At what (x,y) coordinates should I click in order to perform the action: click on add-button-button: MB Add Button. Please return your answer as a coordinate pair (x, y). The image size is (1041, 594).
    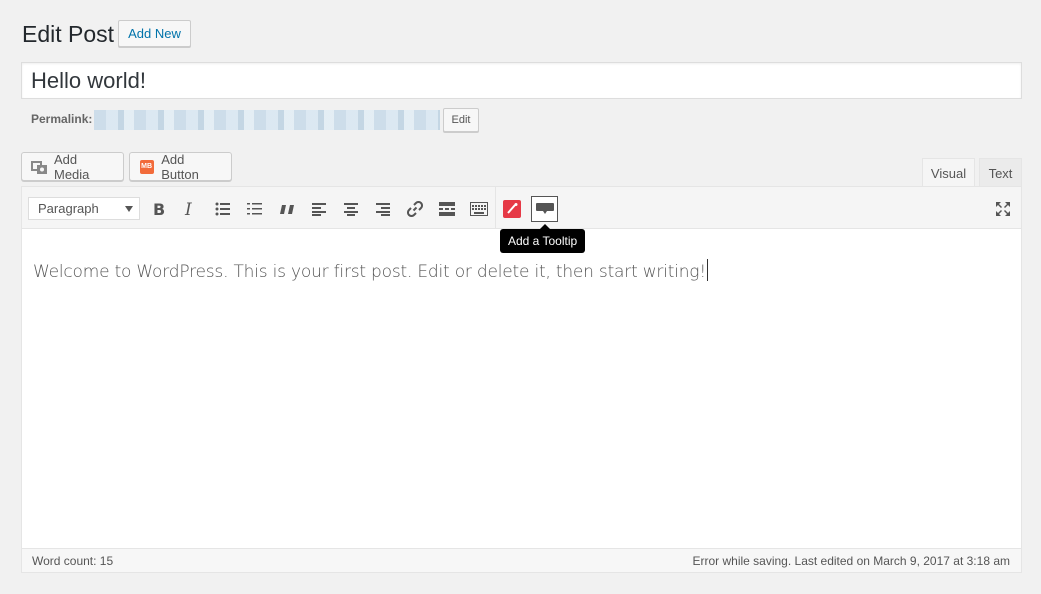
    Looking at the image, I should click on (180, 166).